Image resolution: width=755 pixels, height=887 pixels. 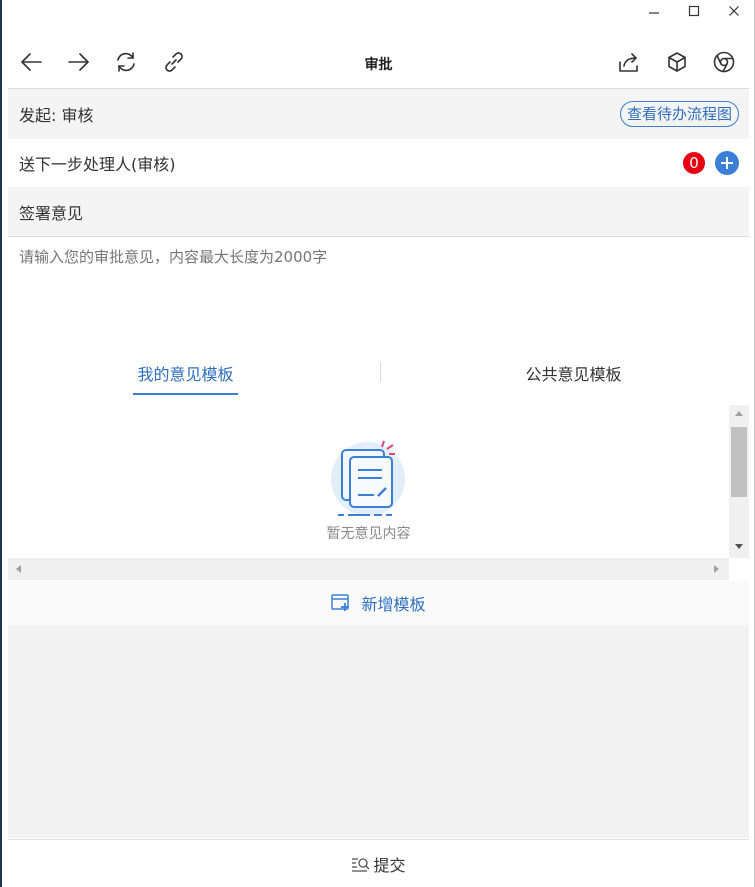 What do you see at coordinates (56, 115) in the screenshot?
I see `initiator-label: 发起: 审核` at bounding box center [56, 115].